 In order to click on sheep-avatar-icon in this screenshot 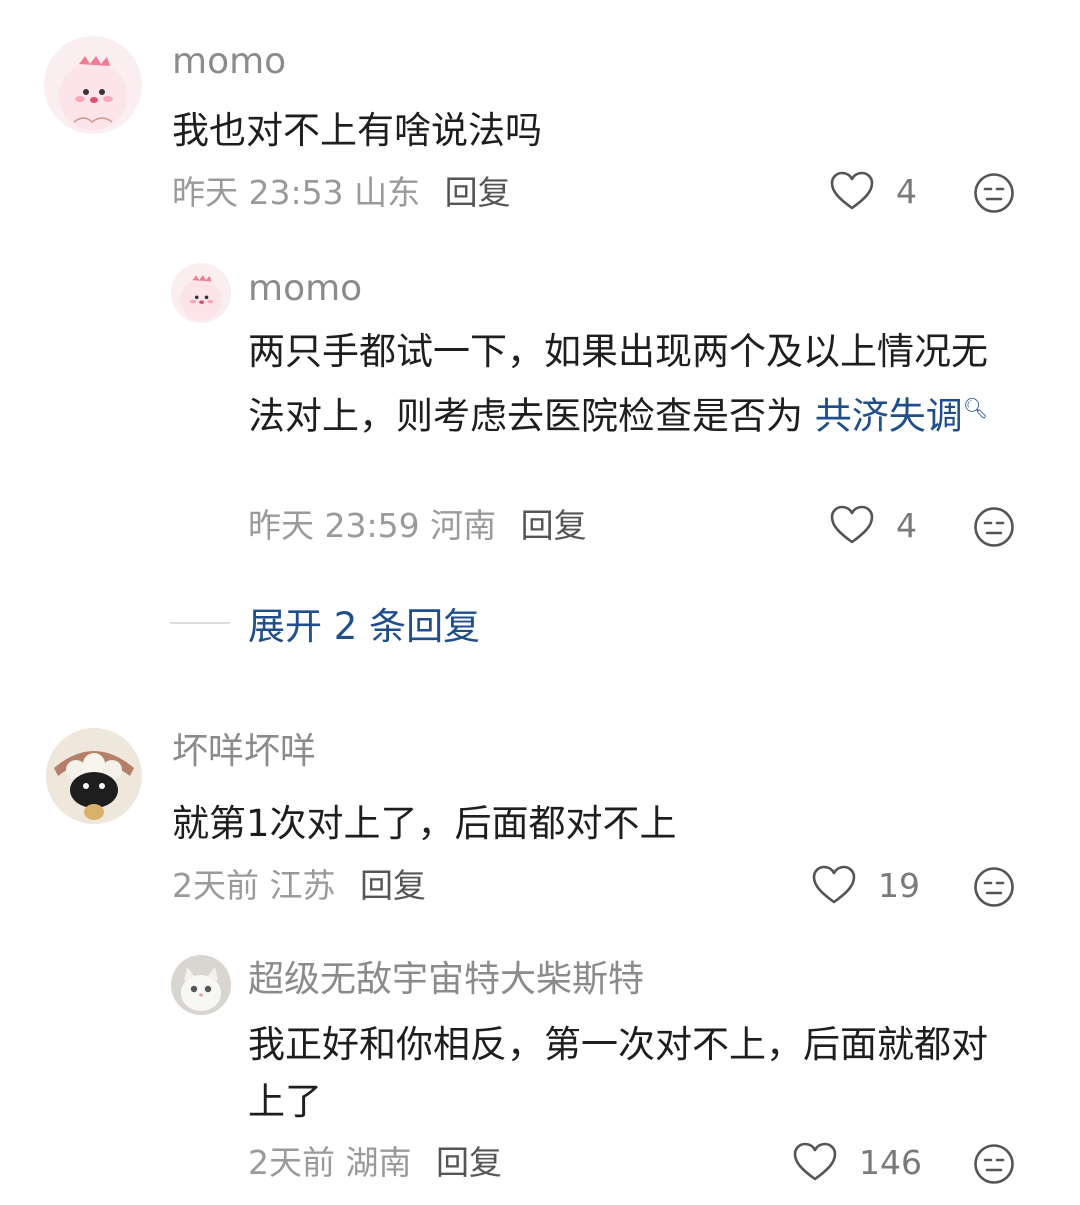, I will do `click(94, 776)`.